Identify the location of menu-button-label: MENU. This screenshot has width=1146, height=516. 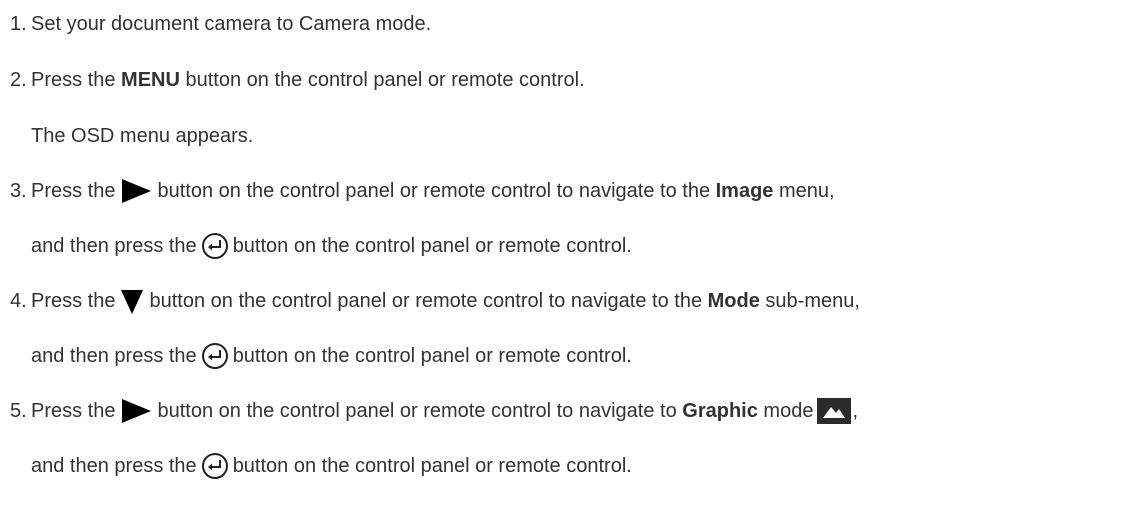
(150, 80).